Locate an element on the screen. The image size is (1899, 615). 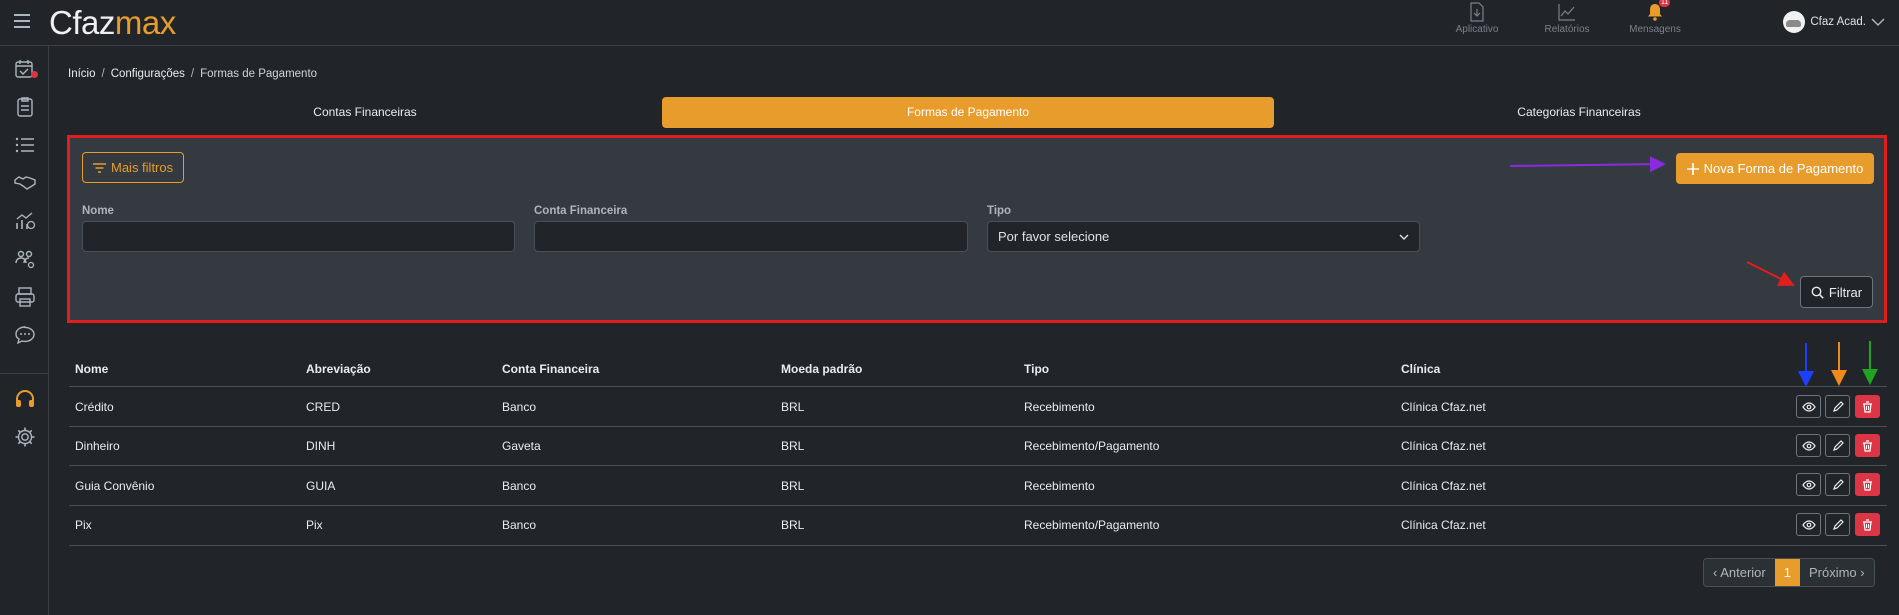
app-logo: Cfazmax is located at coordinates (112, 23).